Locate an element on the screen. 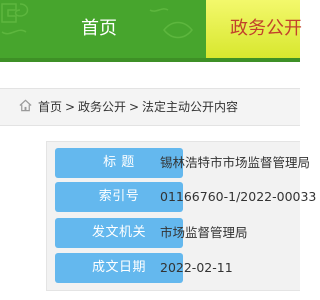 The image size is (320, 300). nav-item-home: 首页 is located at coordinates (99, 29).